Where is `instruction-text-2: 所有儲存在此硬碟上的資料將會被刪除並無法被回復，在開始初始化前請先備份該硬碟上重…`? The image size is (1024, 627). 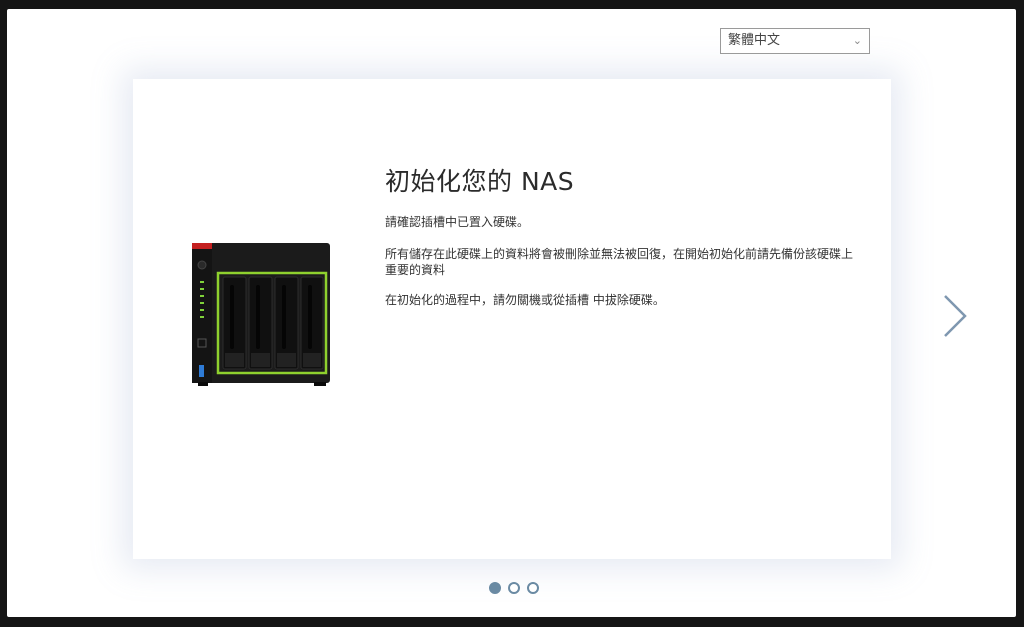
instruction-text-2: 所有儲存在此硬碟上的資料將會被刪除並無法被回復，在開始初始化前請先備份該硬碟上重… is located at coordinates (619, 262).